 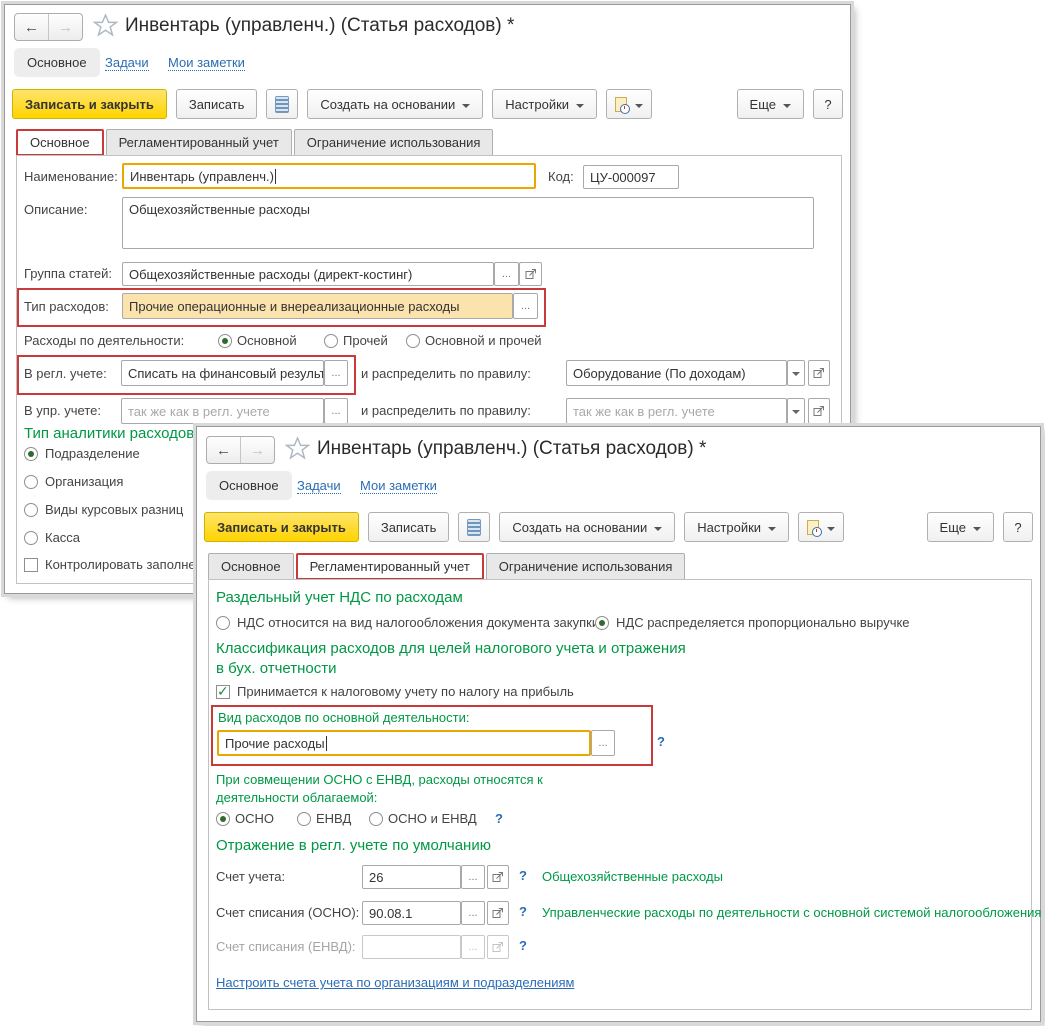 I want to click on expense-kind-help: ?, so click(x=661, y=741).